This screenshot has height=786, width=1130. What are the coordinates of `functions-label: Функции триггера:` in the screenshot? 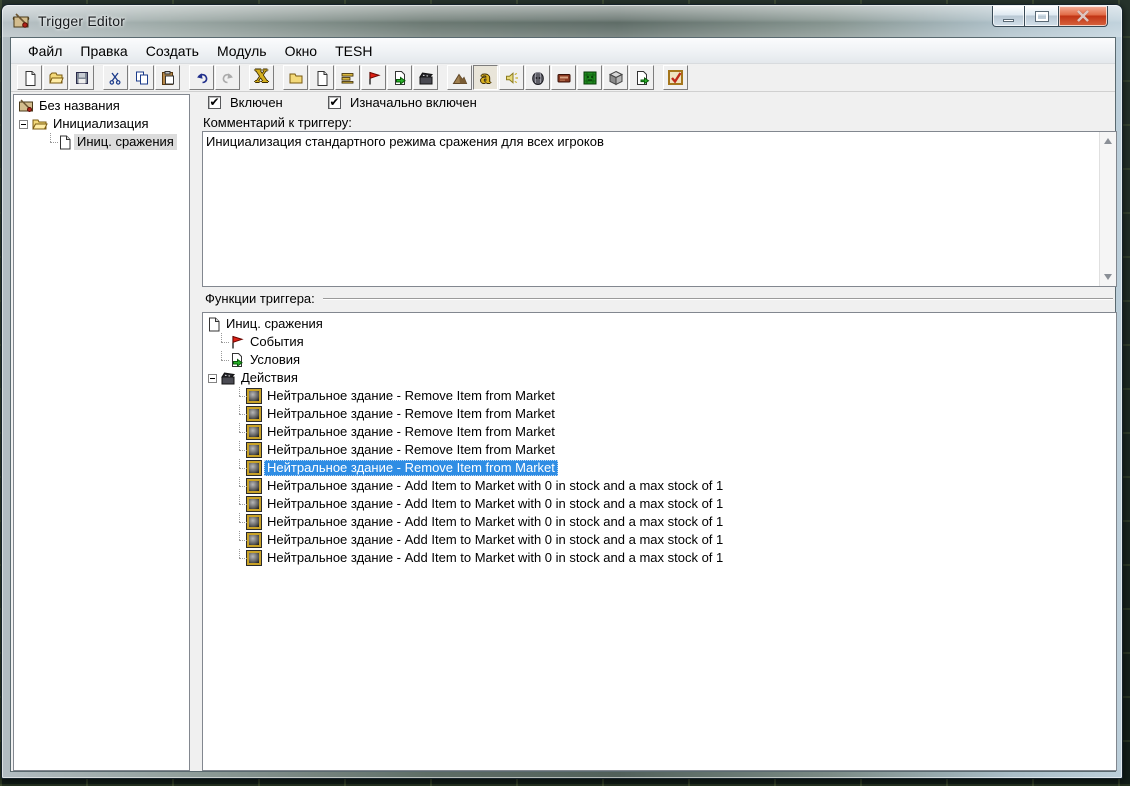 It's located at (263, 298).